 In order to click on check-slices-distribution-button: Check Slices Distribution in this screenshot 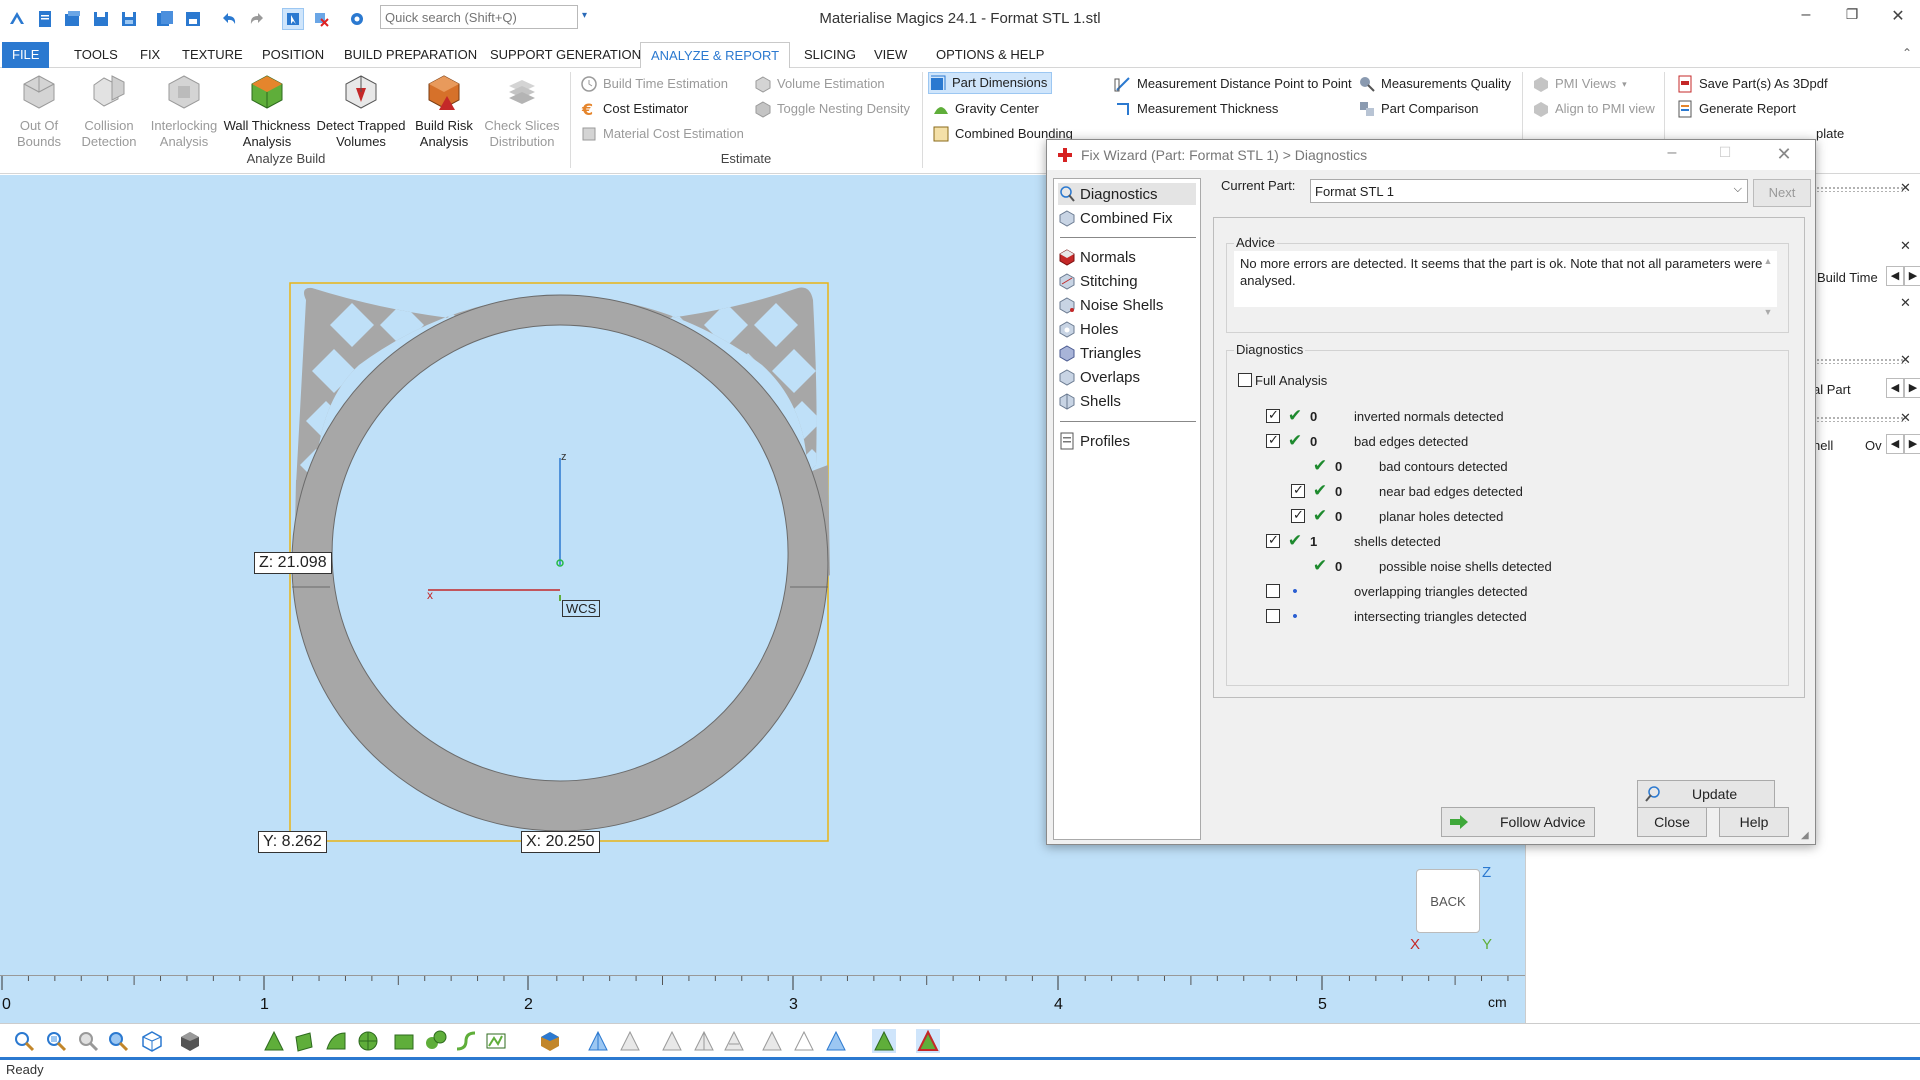, I will do `click(522, 111)`.